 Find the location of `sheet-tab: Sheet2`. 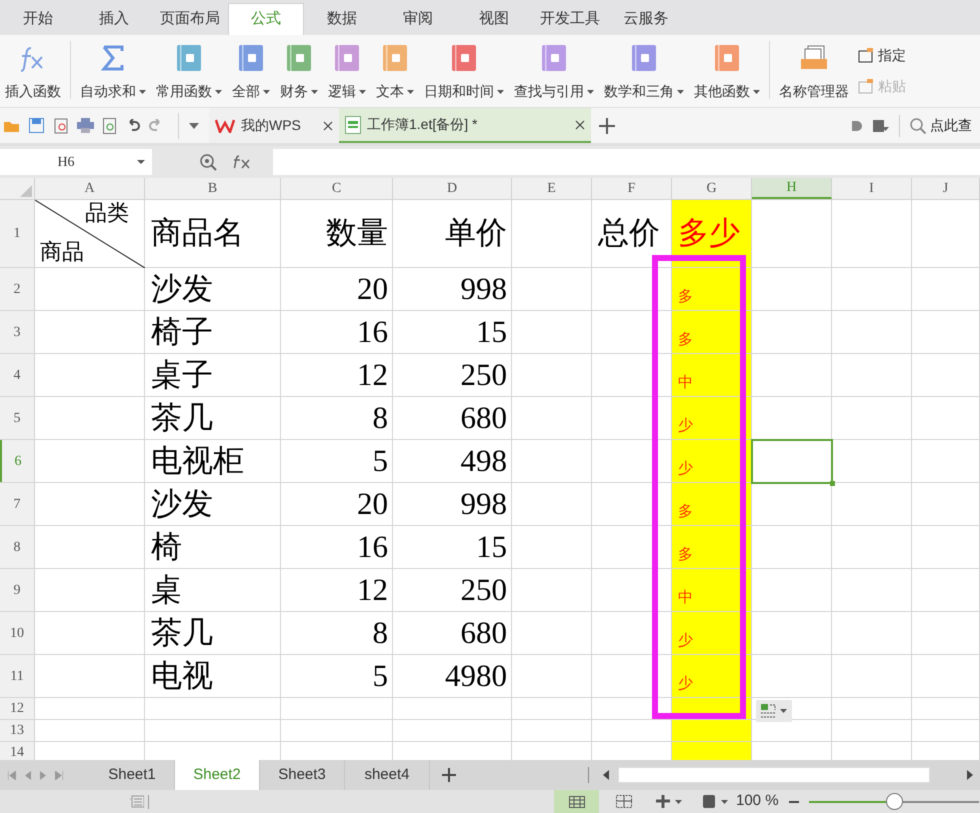

sheet-tab: Sheet2 is located at coordinates (217, 775).